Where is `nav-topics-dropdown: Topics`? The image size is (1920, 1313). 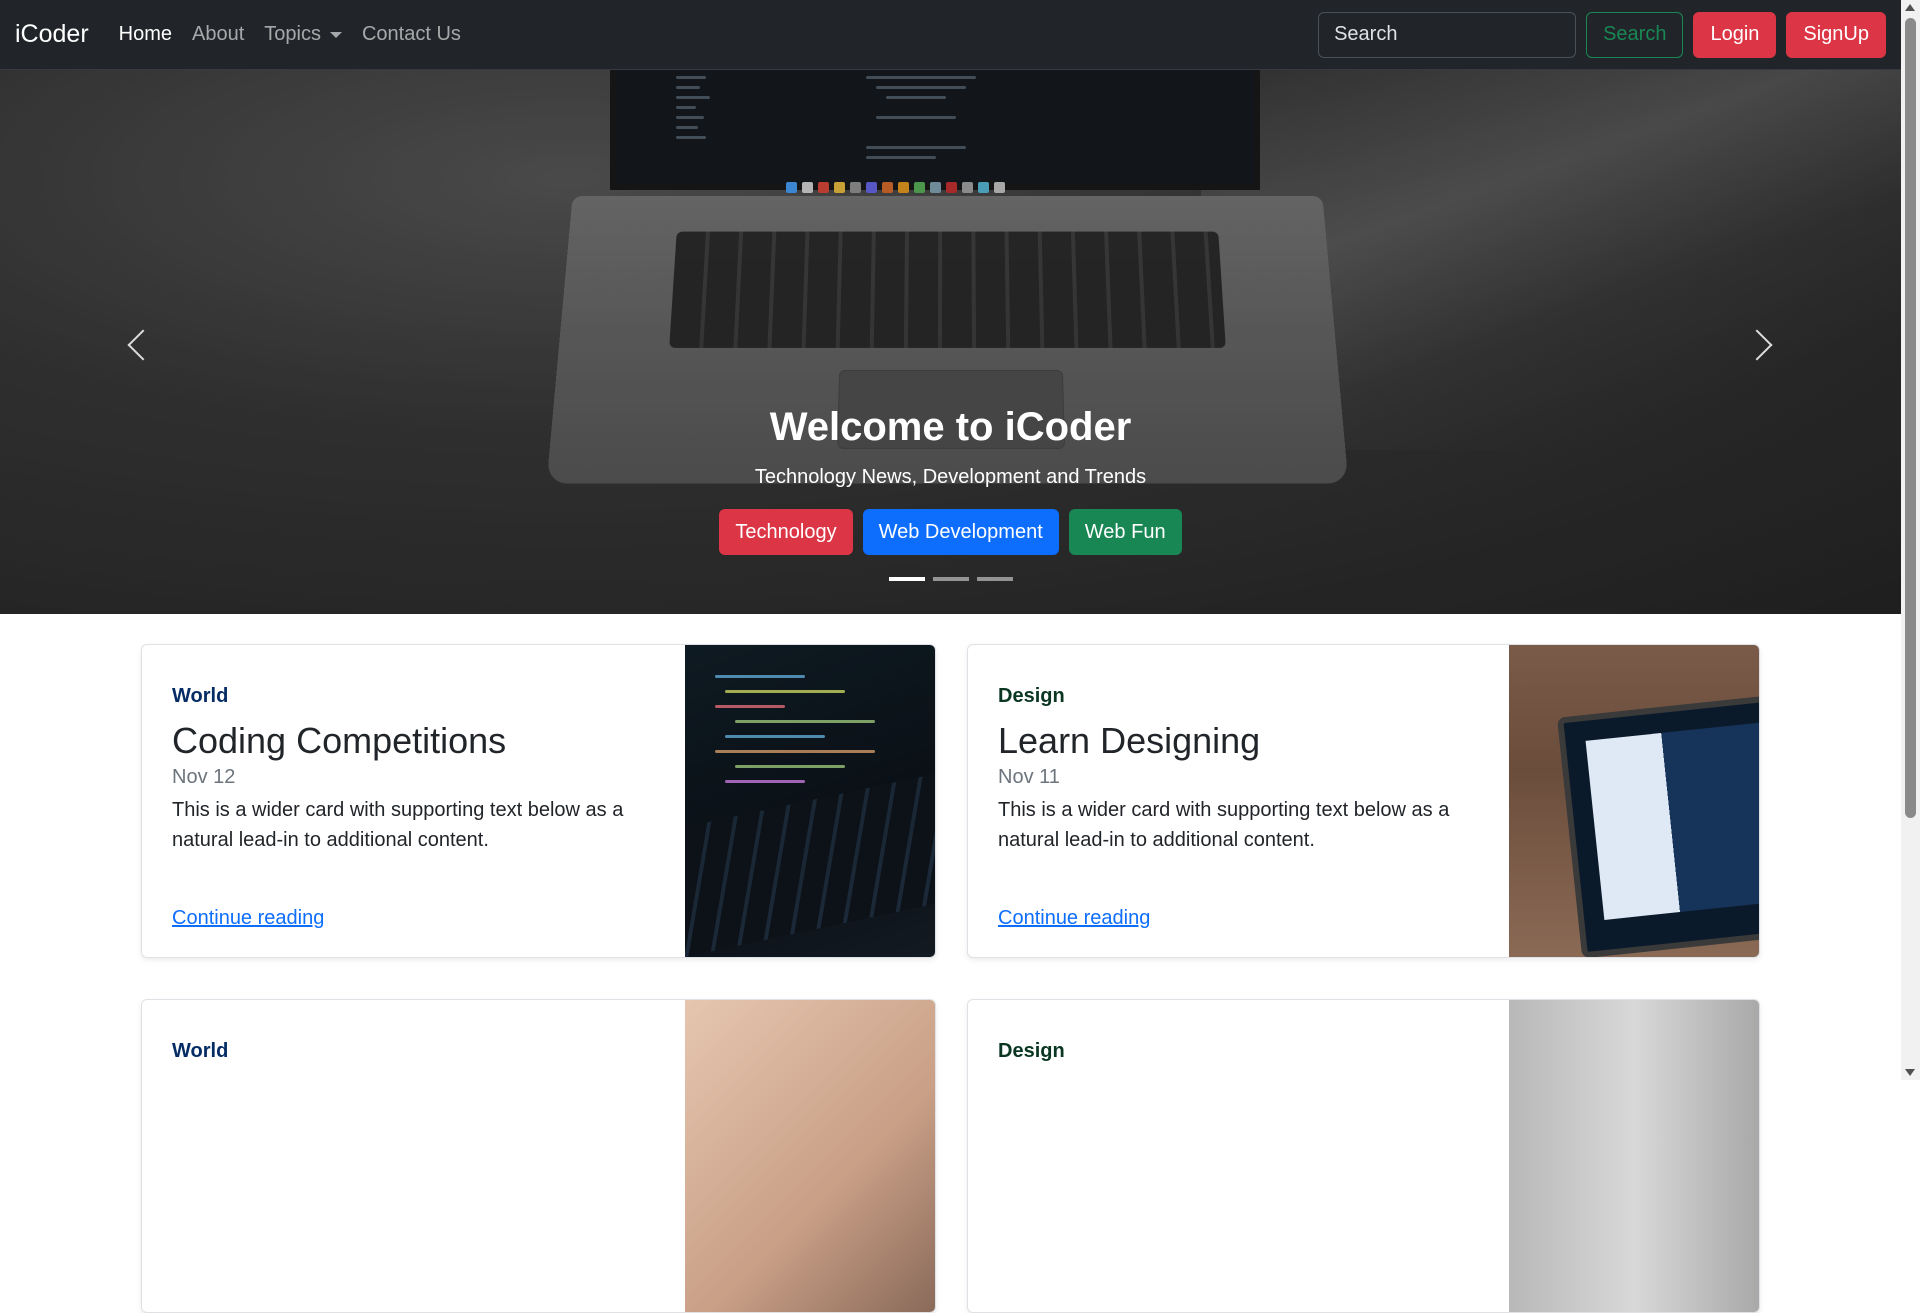 nav-topics-dropdown: Topics is located at coordinates (303, 34).